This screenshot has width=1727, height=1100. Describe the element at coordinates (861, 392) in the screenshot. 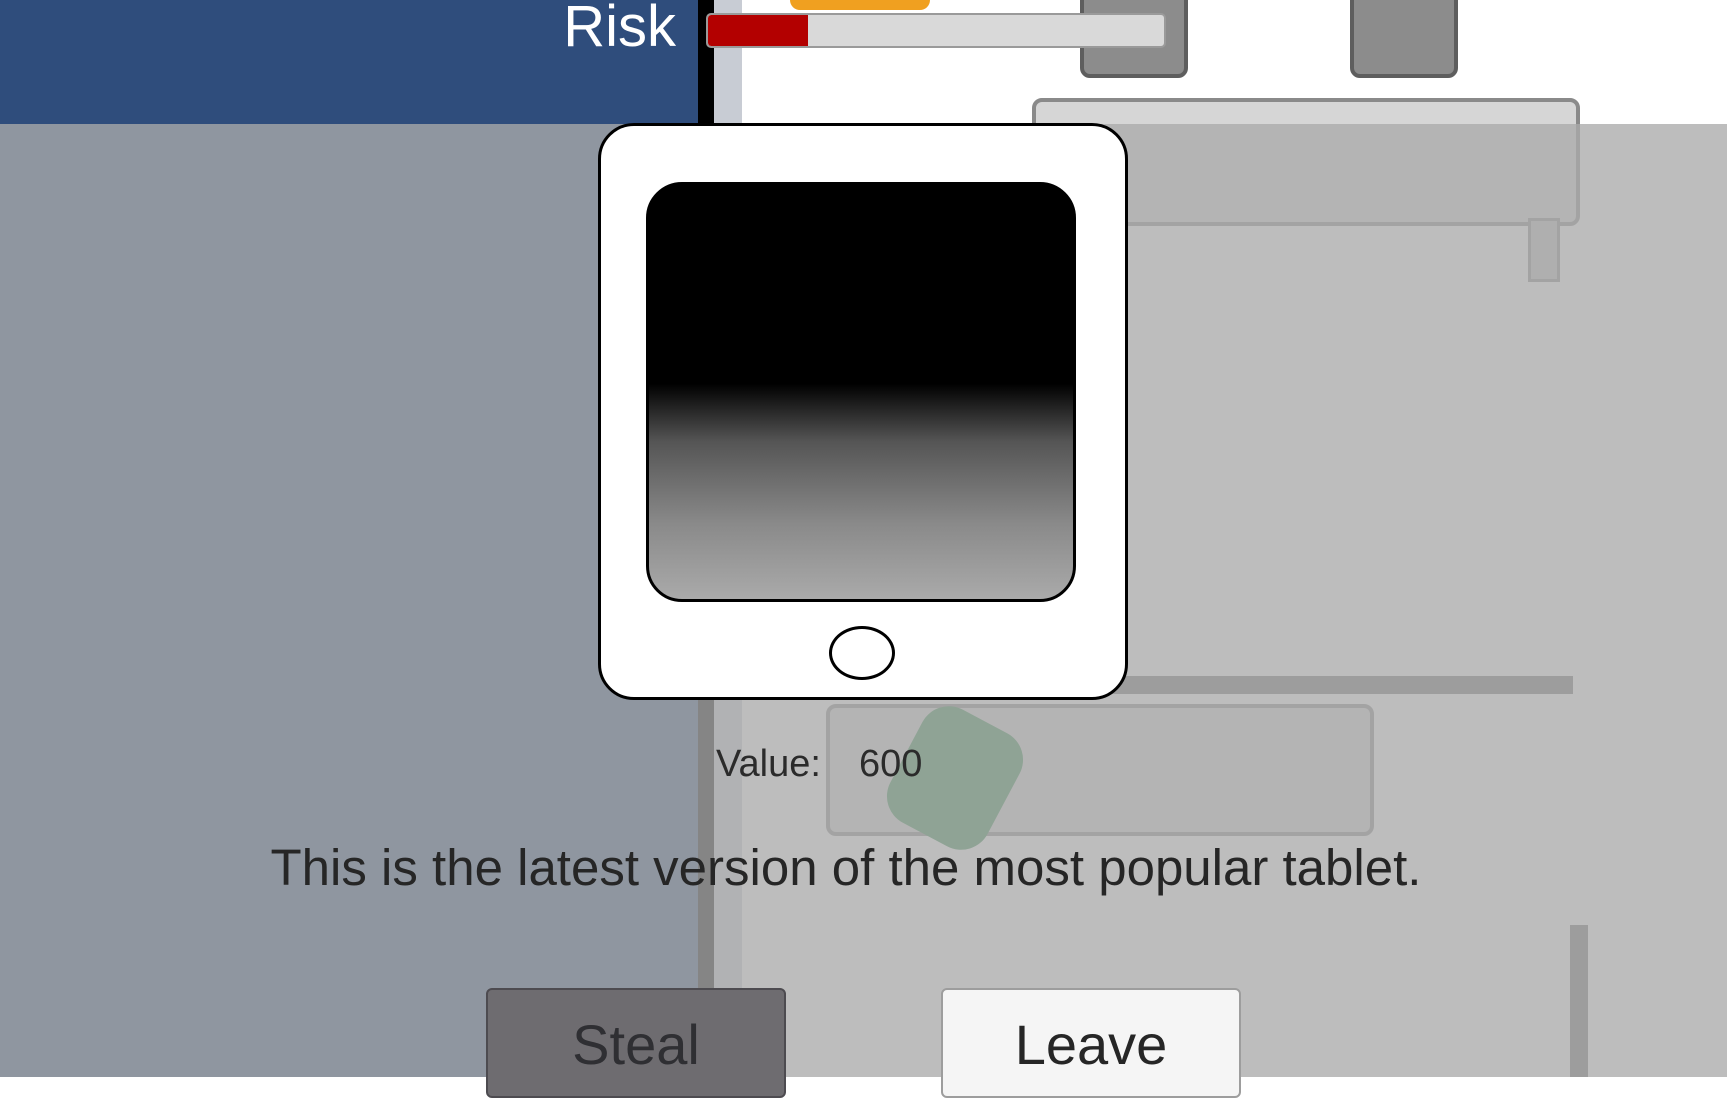

I see `tablet-screen` at that location.